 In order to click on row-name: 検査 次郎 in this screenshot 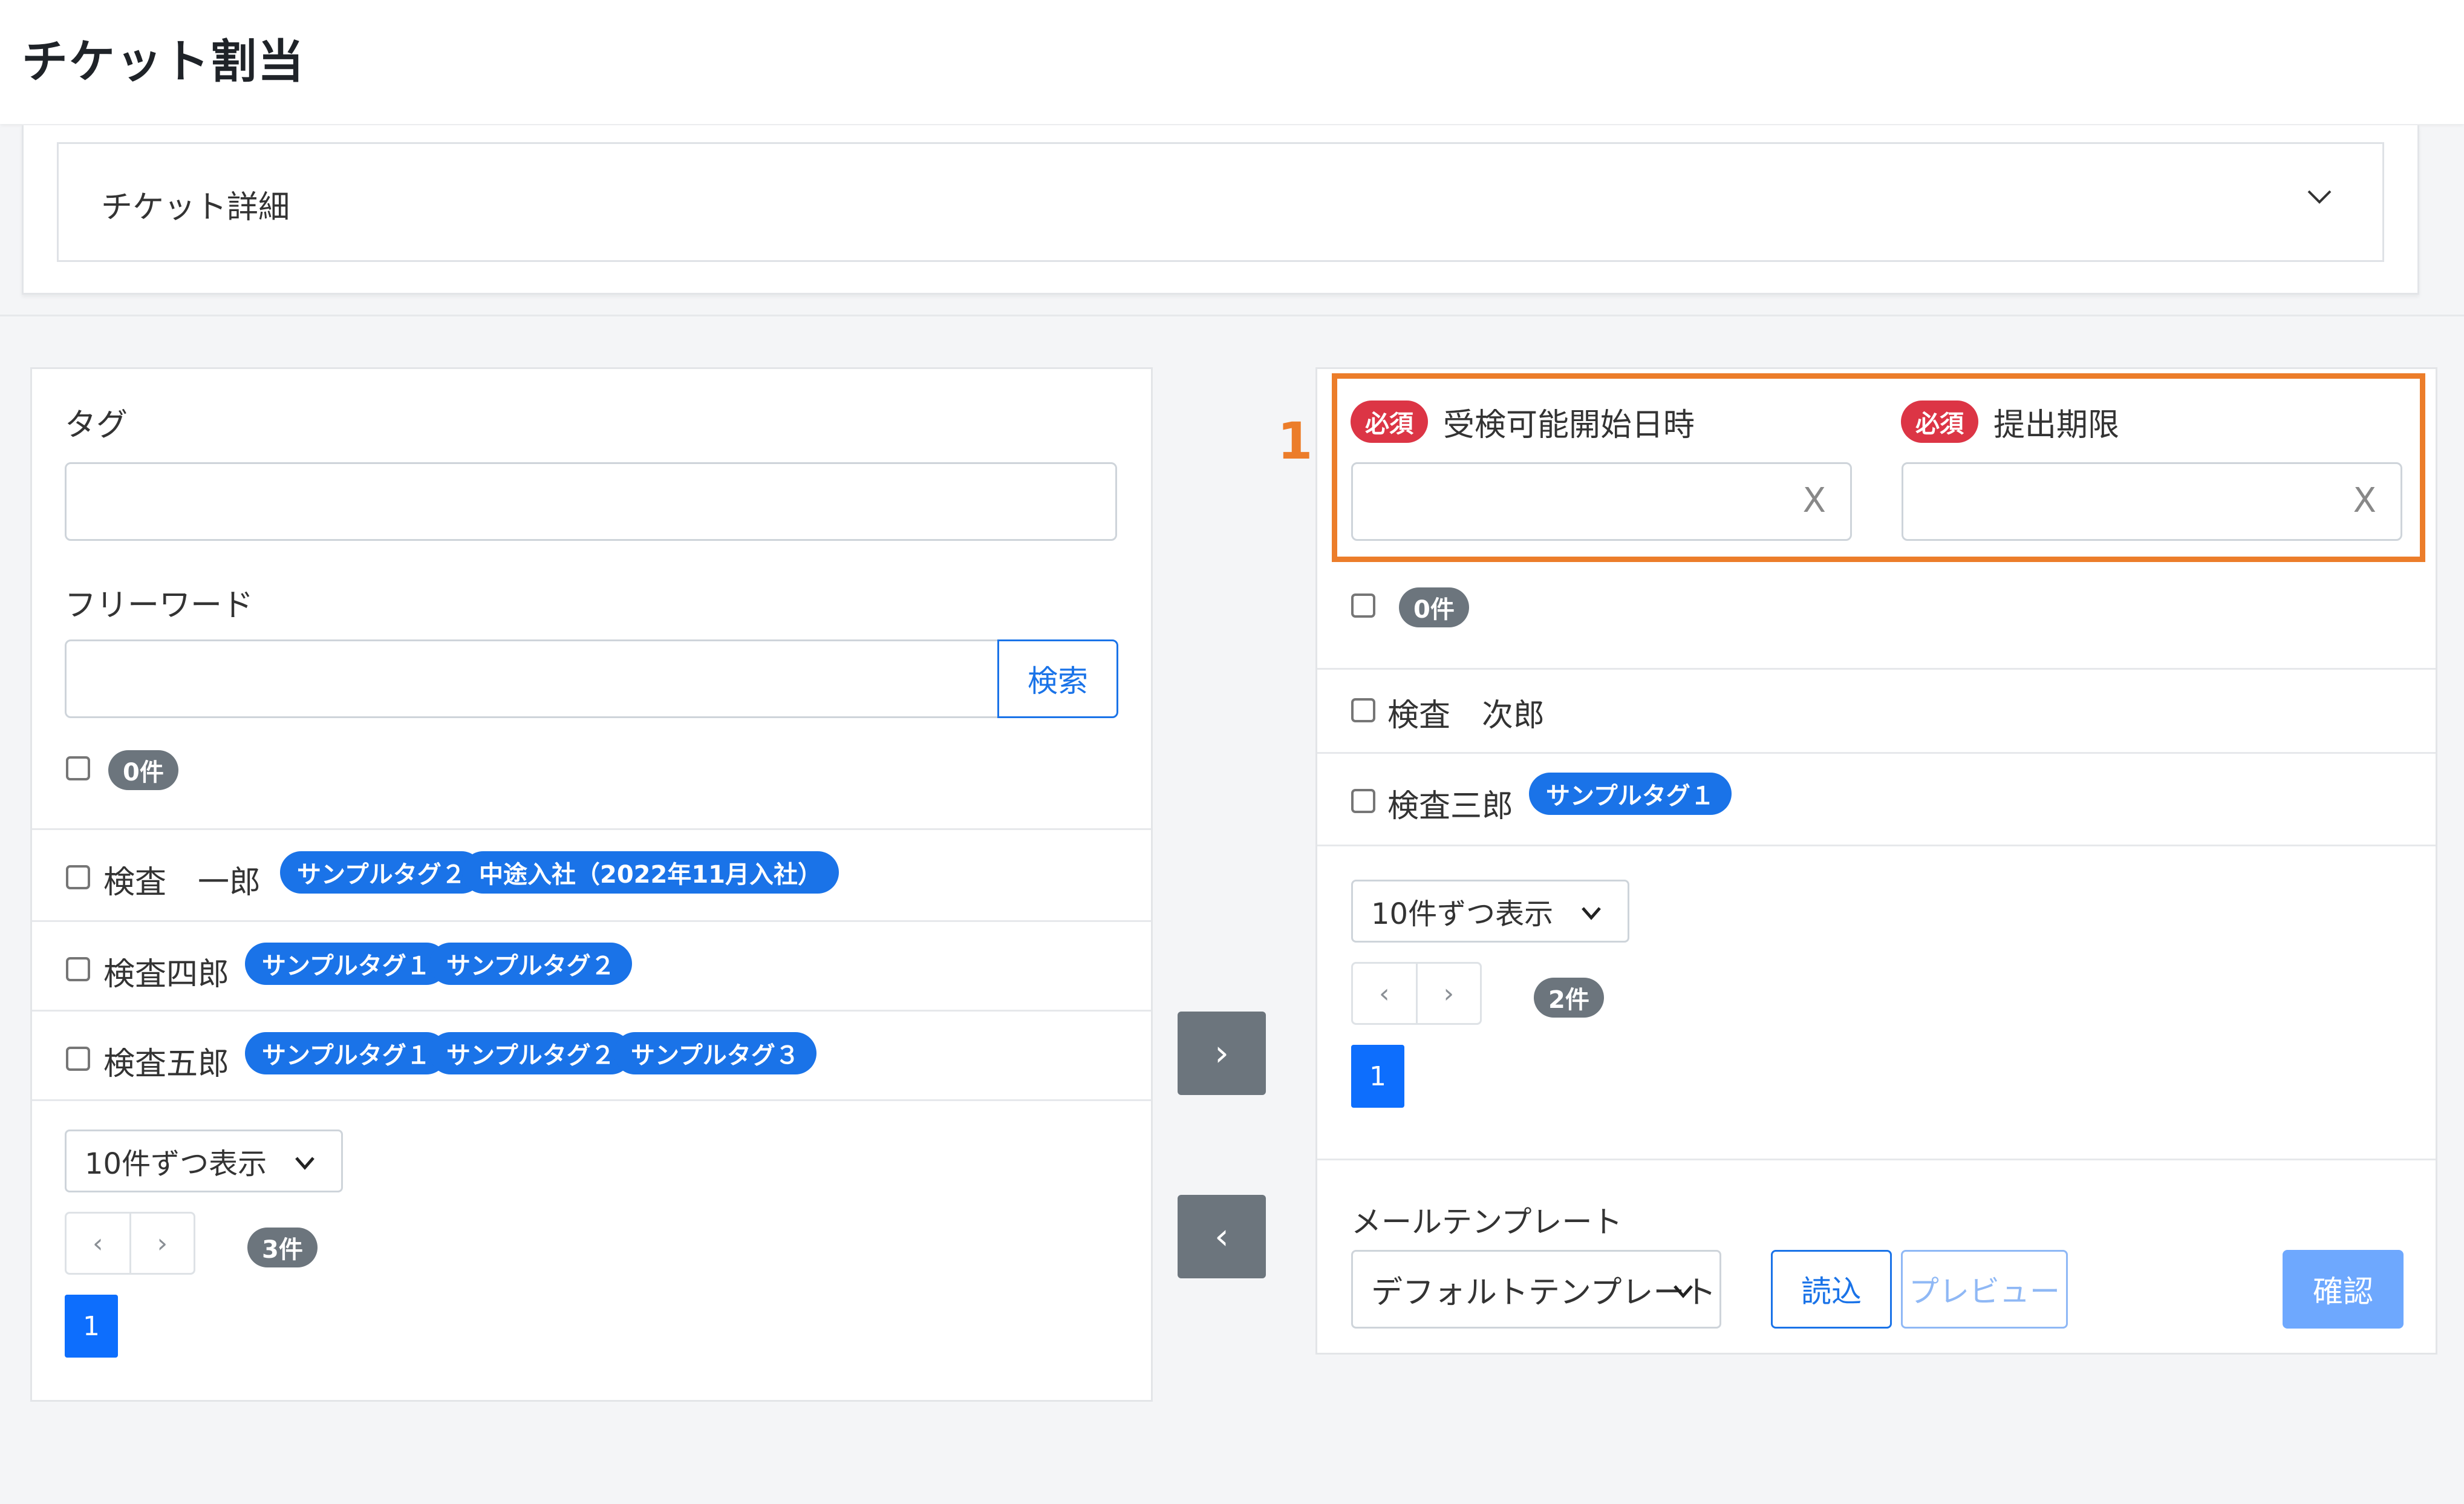, I will do `click(1466, 716)`.